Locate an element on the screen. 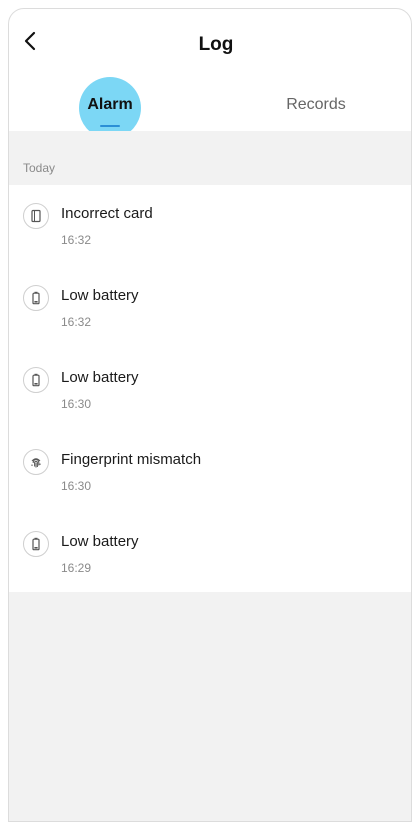 The height and width of the screenshot is (822, 412). list-item: Low battery 16:29 is located at coordinates (210, 554).